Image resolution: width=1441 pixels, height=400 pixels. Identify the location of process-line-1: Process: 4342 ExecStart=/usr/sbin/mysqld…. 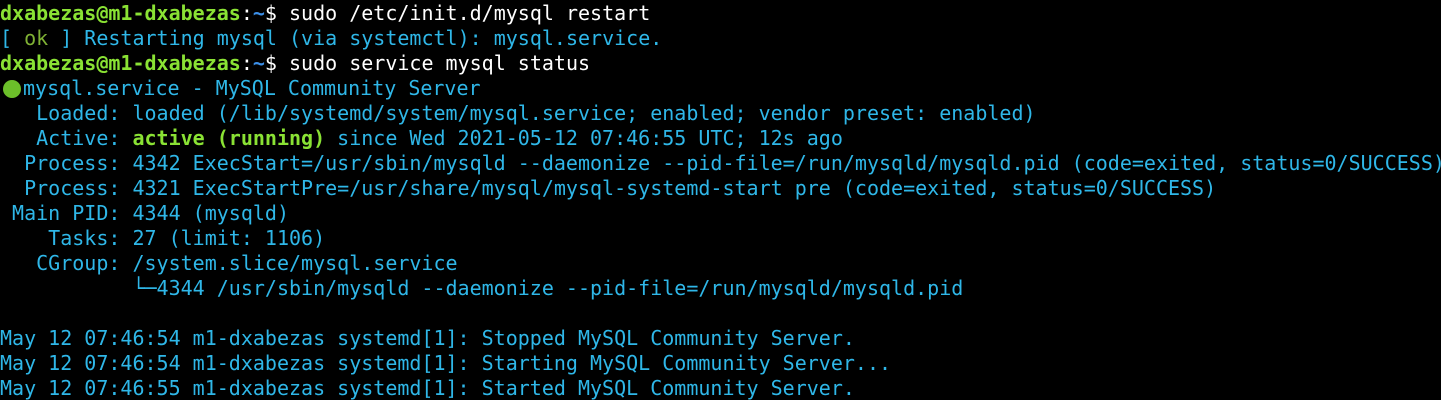
(720, 163).